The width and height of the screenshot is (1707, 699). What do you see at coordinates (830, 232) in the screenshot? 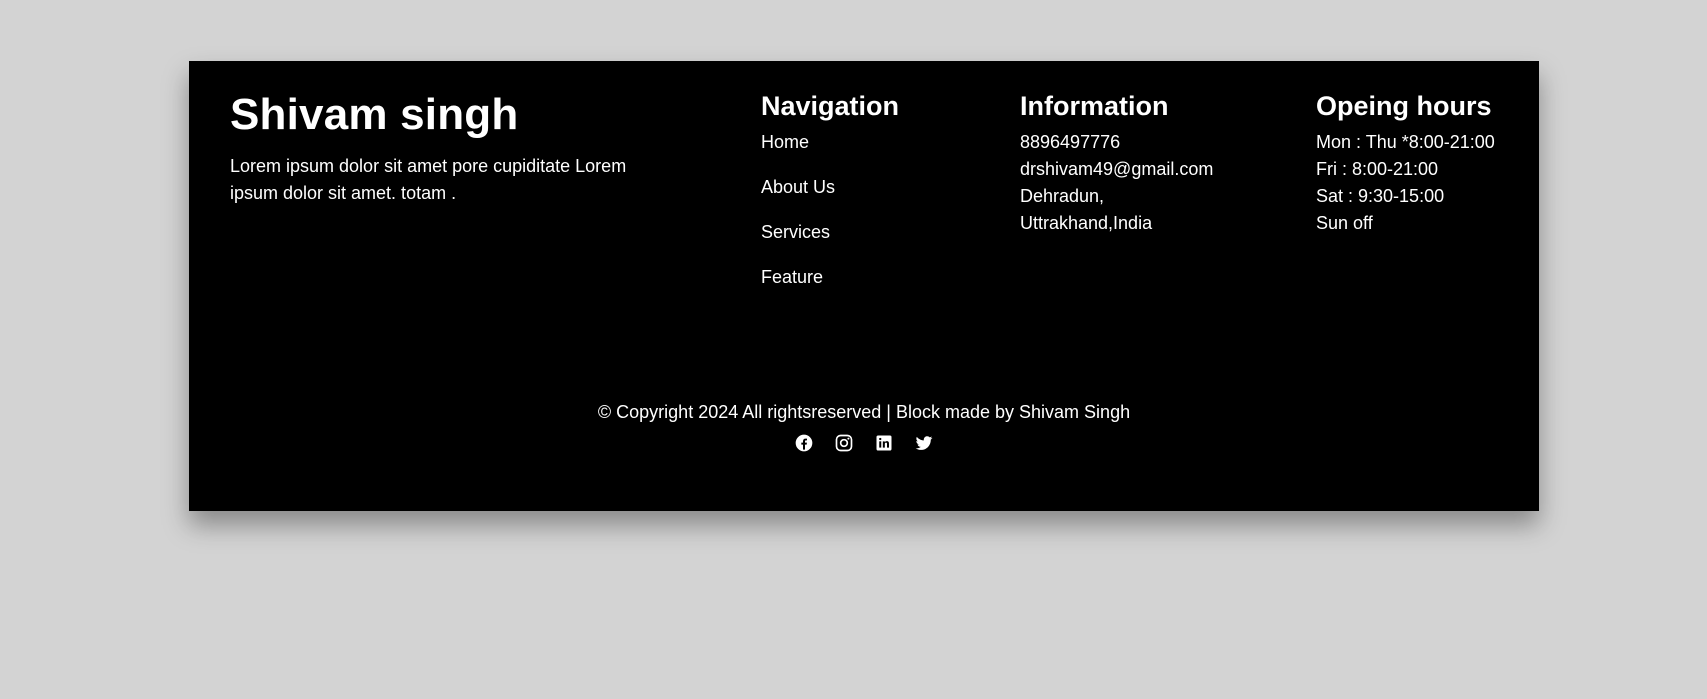
I see `nav-link-services: Services` at bounding box center [830, 232].